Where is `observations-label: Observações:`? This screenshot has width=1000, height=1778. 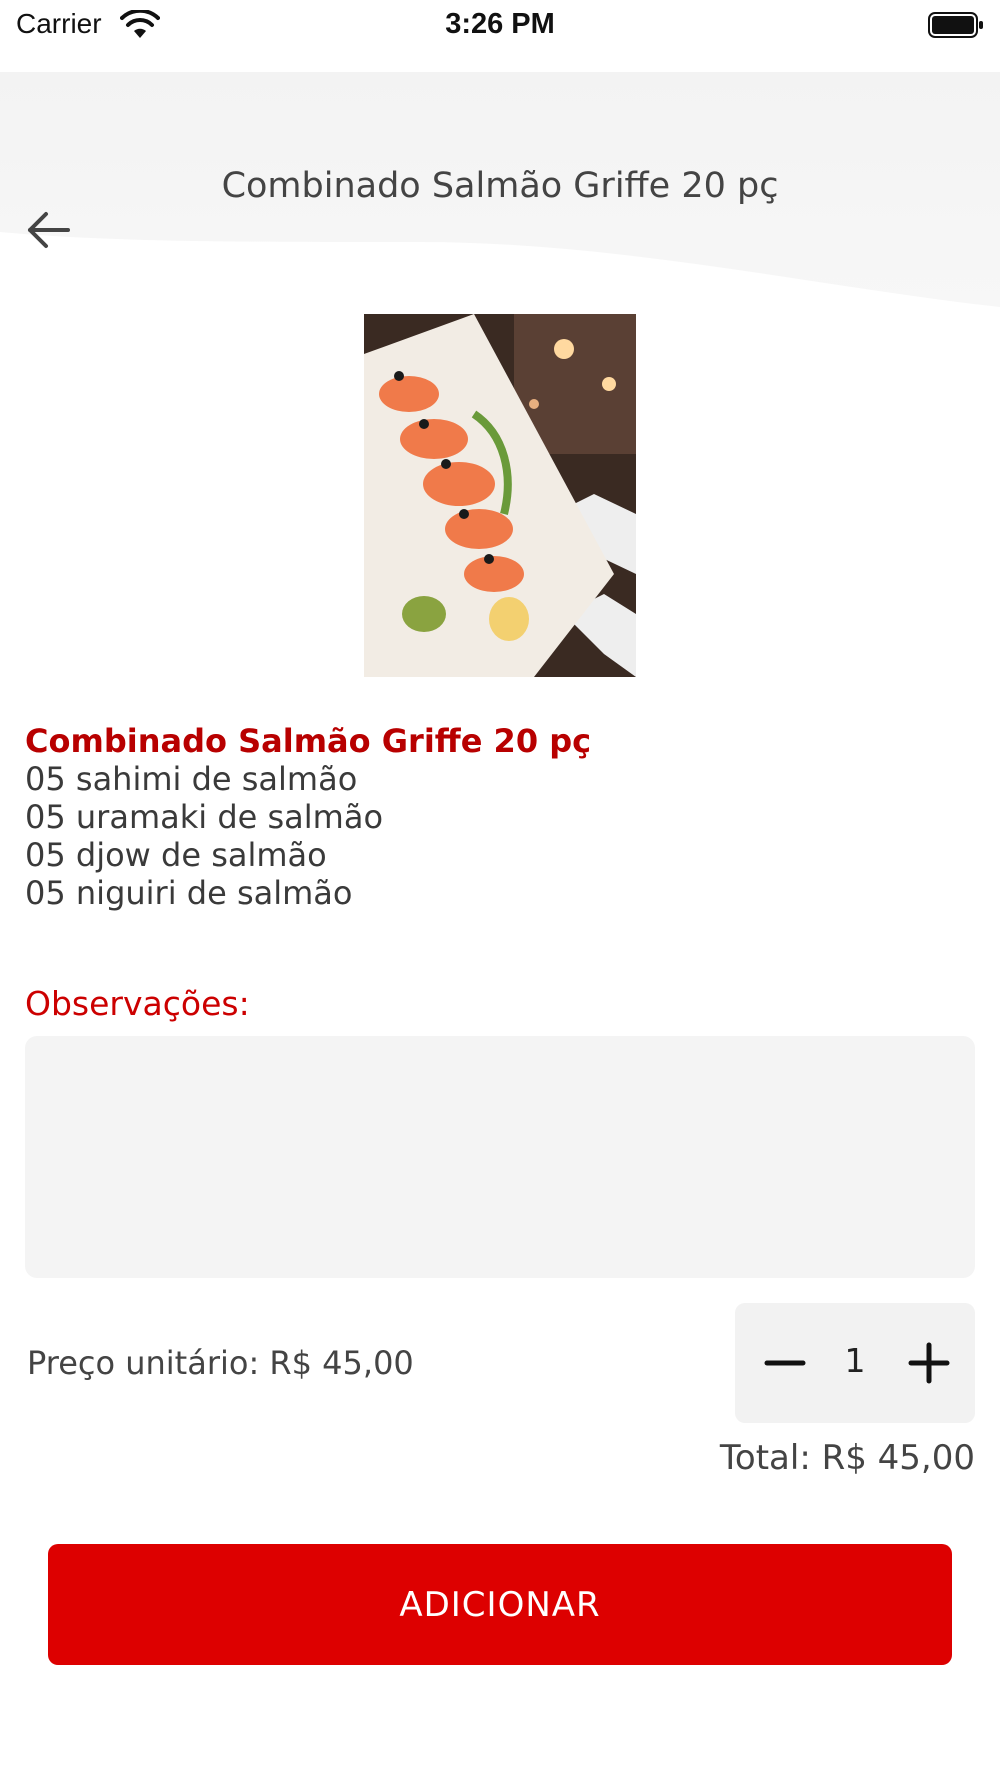
observations-label: Observações: is located at coordinates (137, 1003).